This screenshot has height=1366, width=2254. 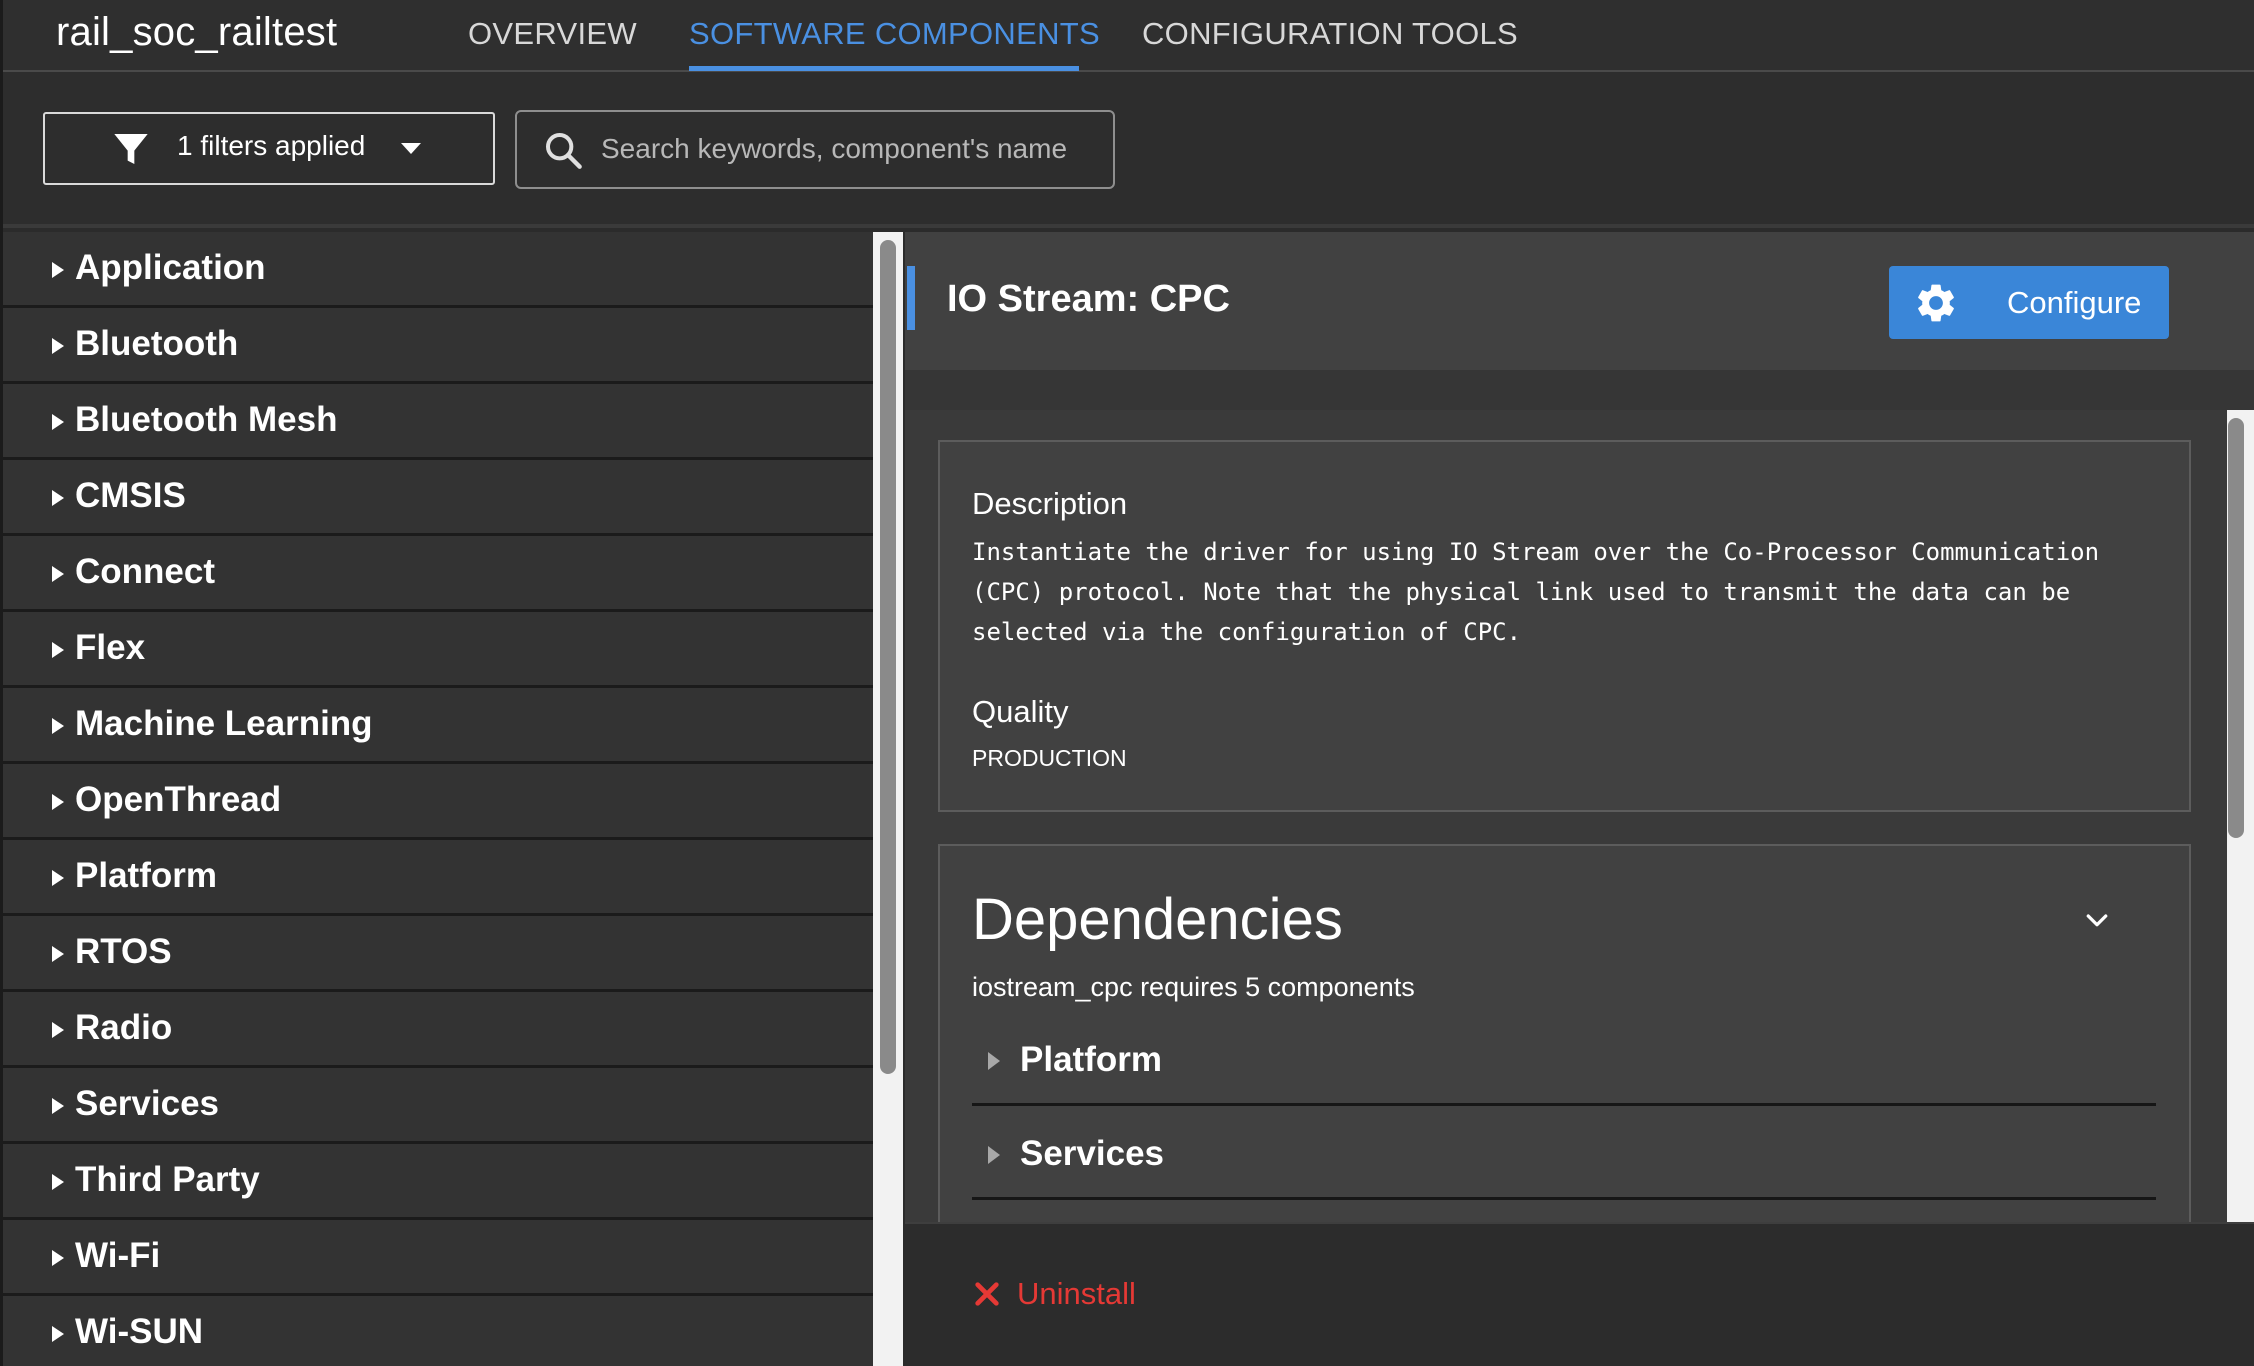 What do you see at coordinates (1049, 758) in the screenshot?
I see `quality-value: PRODUCTION` at bounding box center [1049, 758].